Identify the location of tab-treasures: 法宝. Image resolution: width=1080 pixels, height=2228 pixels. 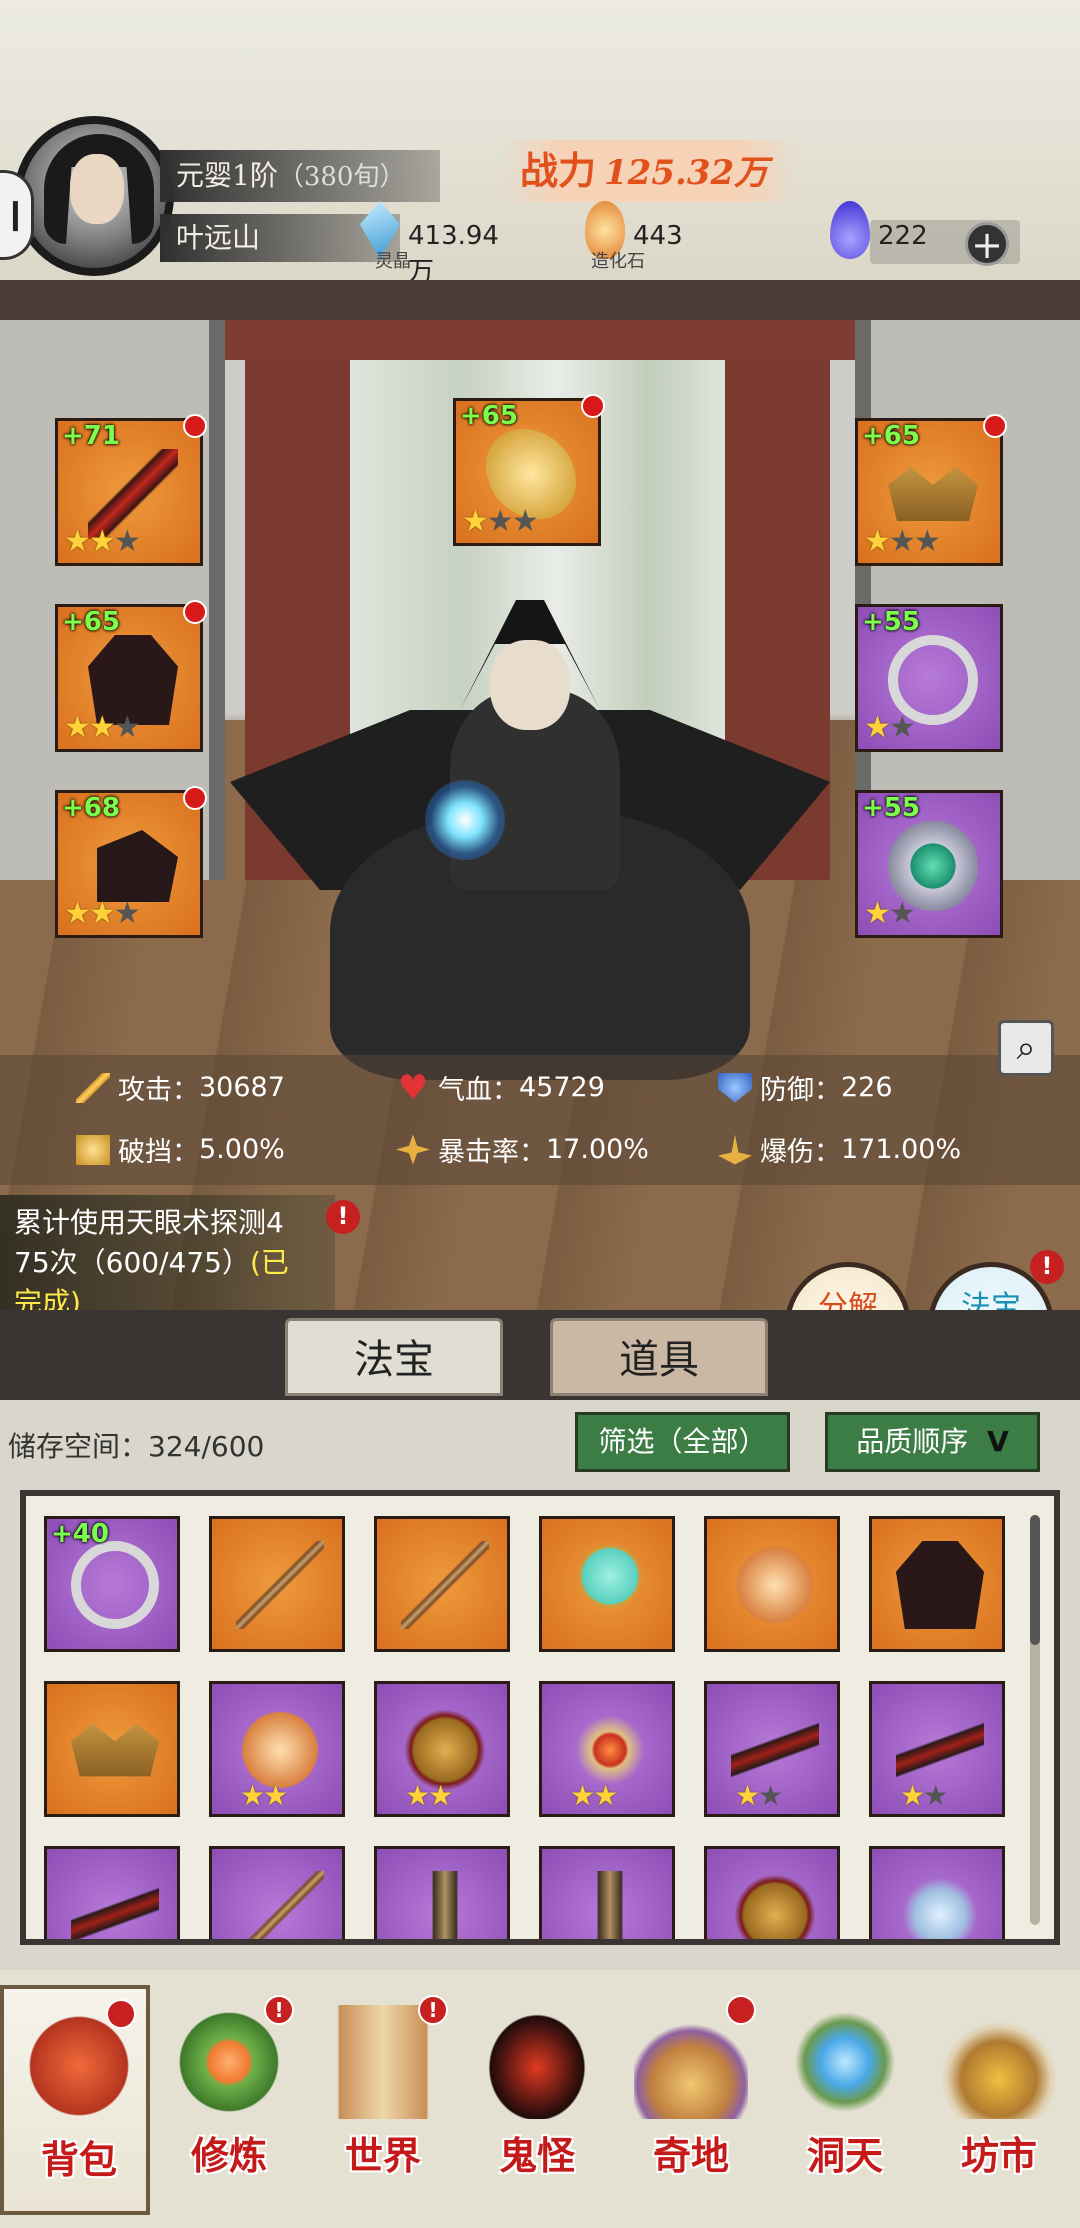
(394, 1357).